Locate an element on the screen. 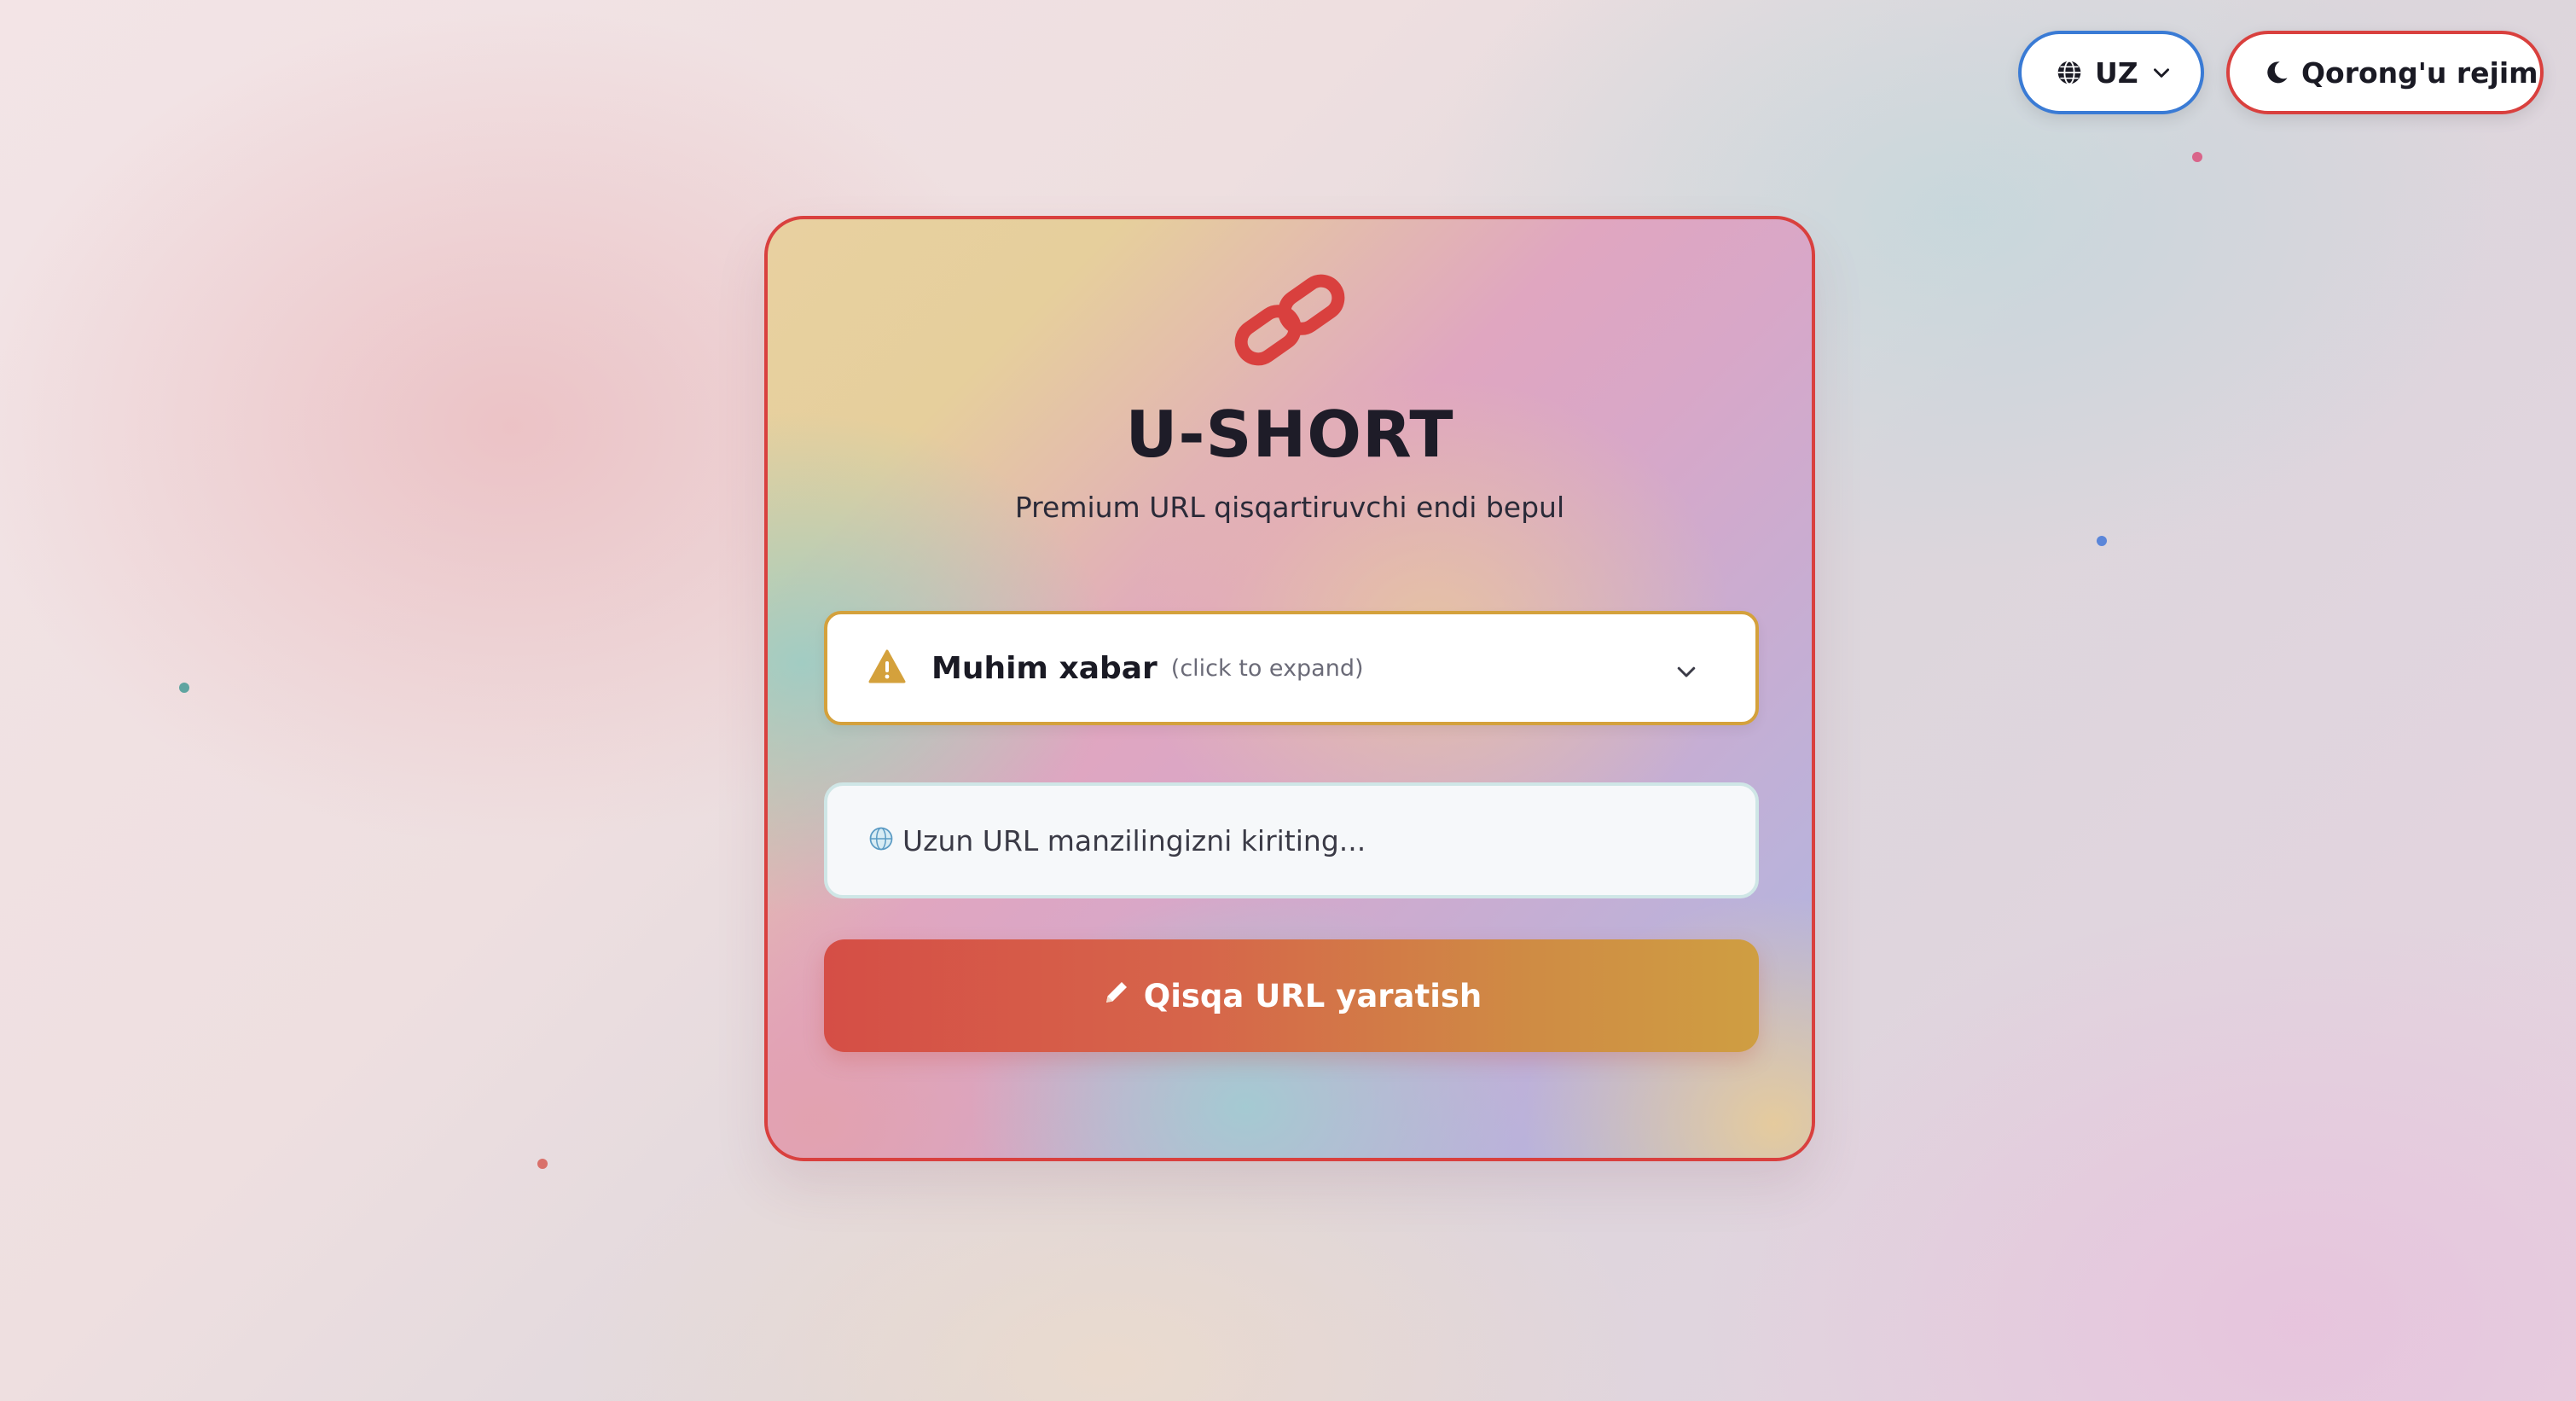  language-label: UZ is located at coordinates (2116, 72).